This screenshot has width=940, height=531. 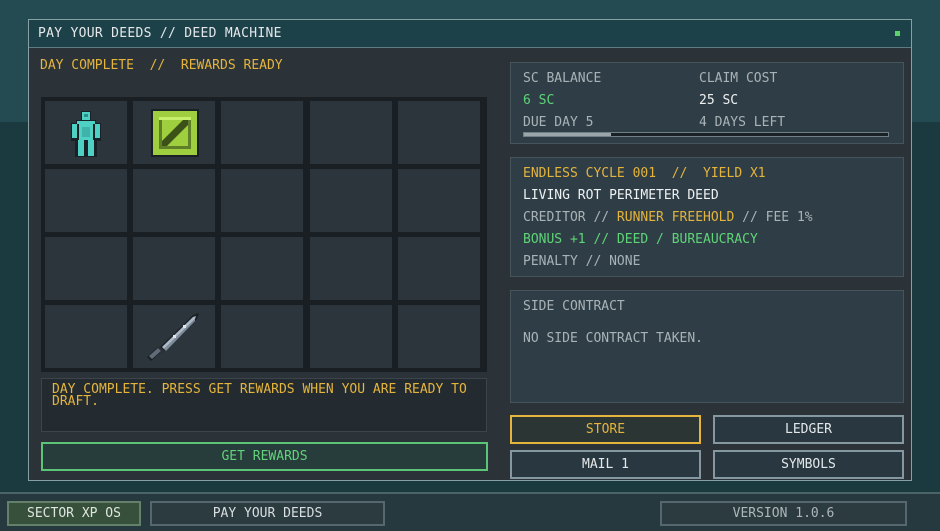 What do you see at coordinates (160, 33) in the screenshot?
I see `window-title: PAY YOUR DEEDS // DEED MACHINE` at bounding box center [160, 33].